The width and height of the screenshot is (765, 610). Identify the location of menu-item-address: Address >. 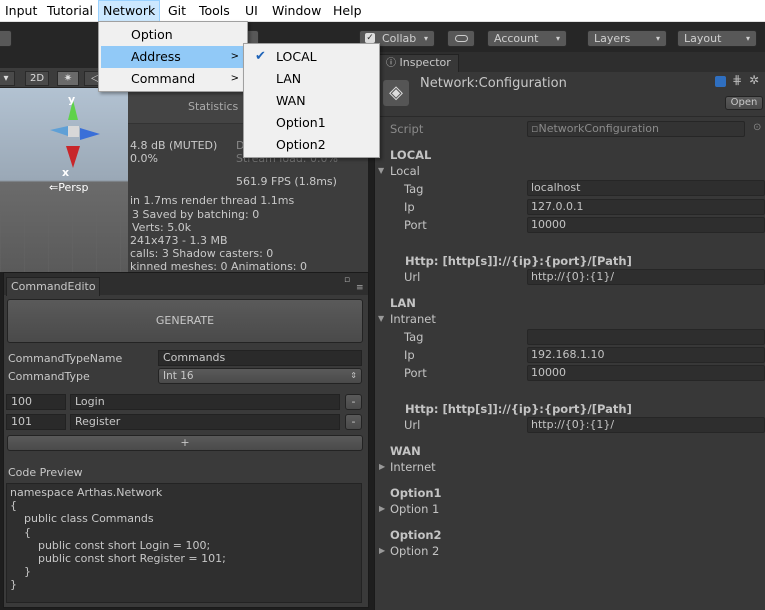
(173, 57).